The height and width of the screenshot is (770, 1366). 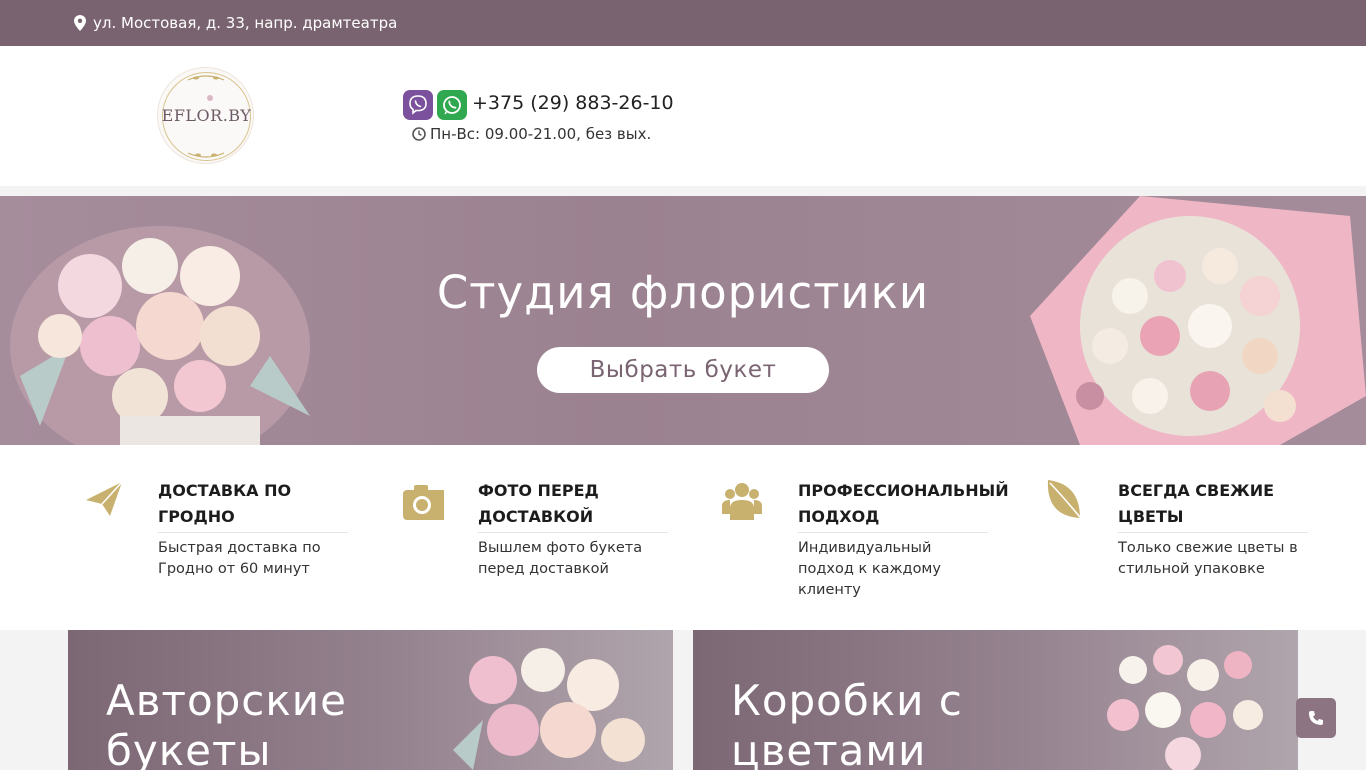 I want to click on category-card-flower-boxes: Коробки с цветами, so click(x=995, y=700).